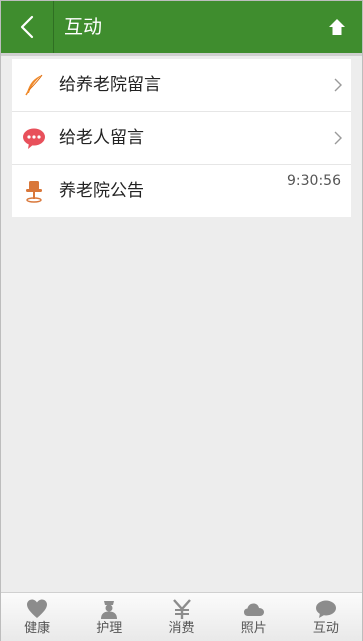 This screenshot has height=641, width=363. What do you see at coordinates (34, 85) in the screenshot?
I see `feather-icon` at bounding box center [34, 85].